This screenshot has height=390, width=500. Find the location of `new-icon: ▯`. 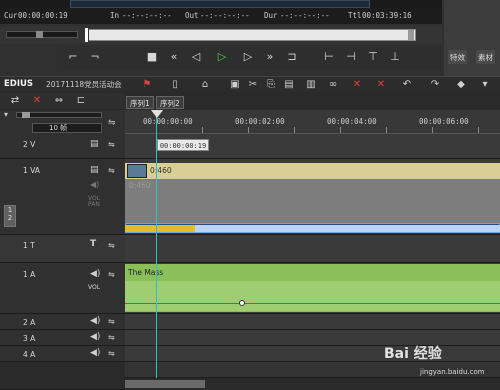

new-icon: ▯ is located at coordinates (175, 84).